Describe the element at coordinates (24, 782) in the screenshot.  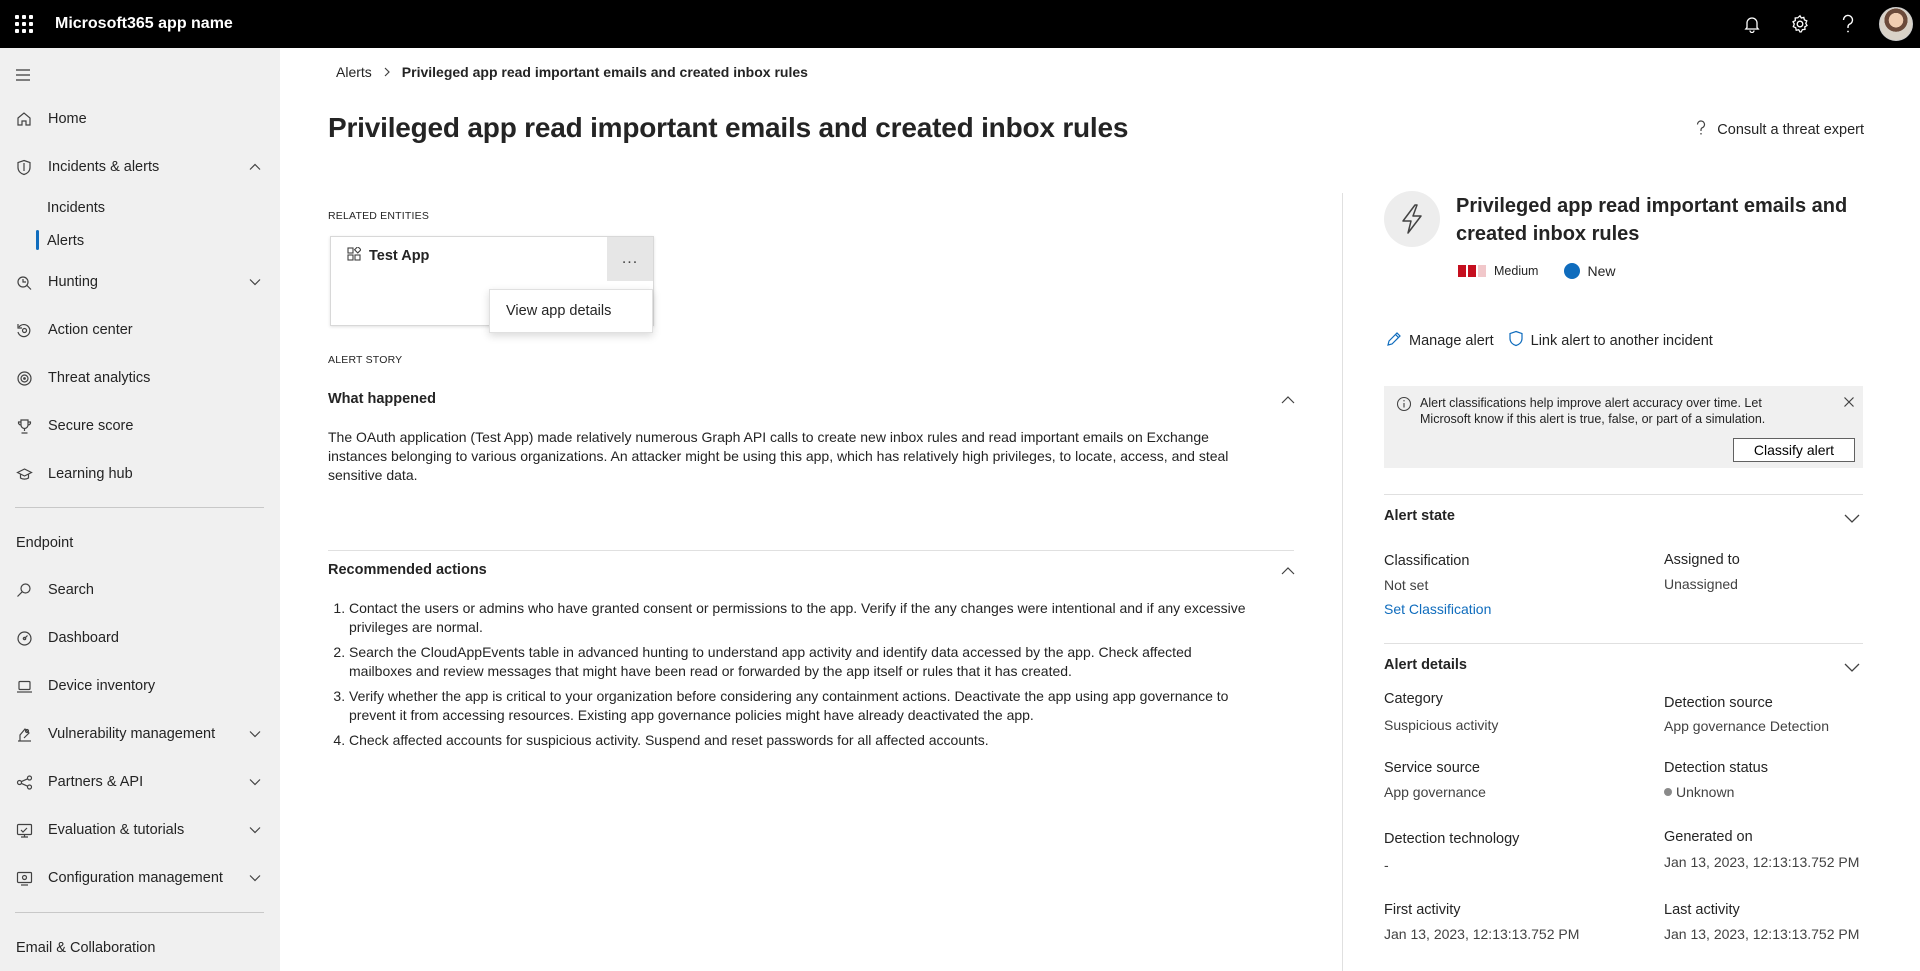
I see `partners-icon` at that location.